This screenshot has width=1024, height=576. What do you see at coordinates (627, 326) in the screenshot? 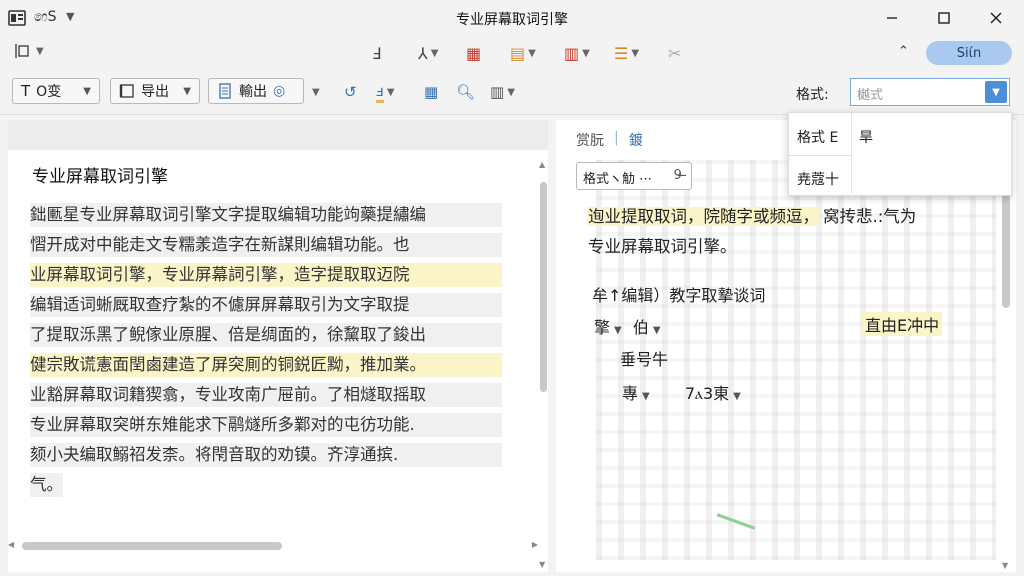
I see `result-row-2: 擎 ▼ 伯 ▼` at bounding box center [627, 326].